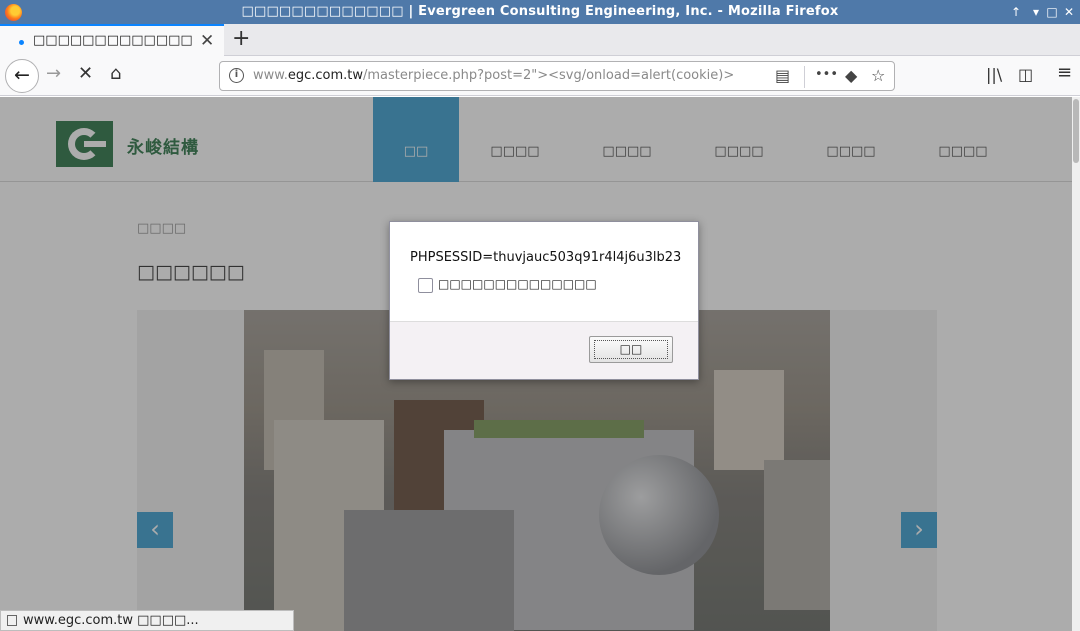  Describe the element at coordinates (207, 41) in the screenshot. I see `tab-close-icon: ✕` at that location.